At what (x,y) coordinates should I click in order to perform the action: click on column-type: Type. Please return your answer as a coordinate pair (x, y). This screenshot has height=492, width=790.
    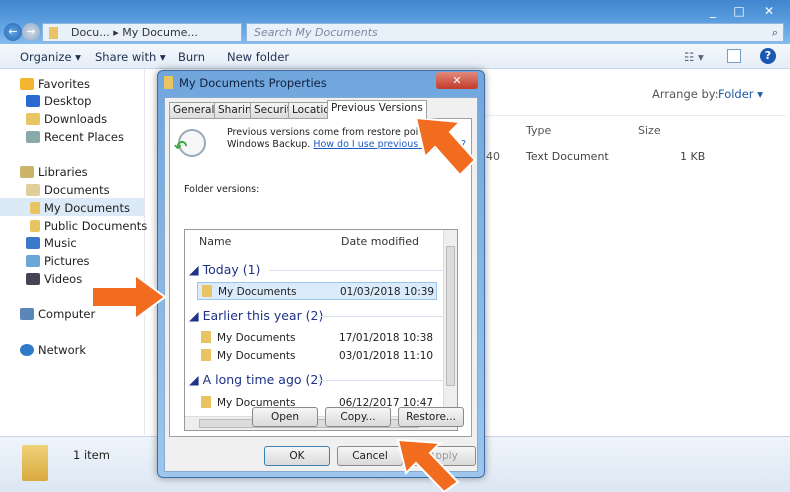
    Looking at the image, I should click on (538, 130).